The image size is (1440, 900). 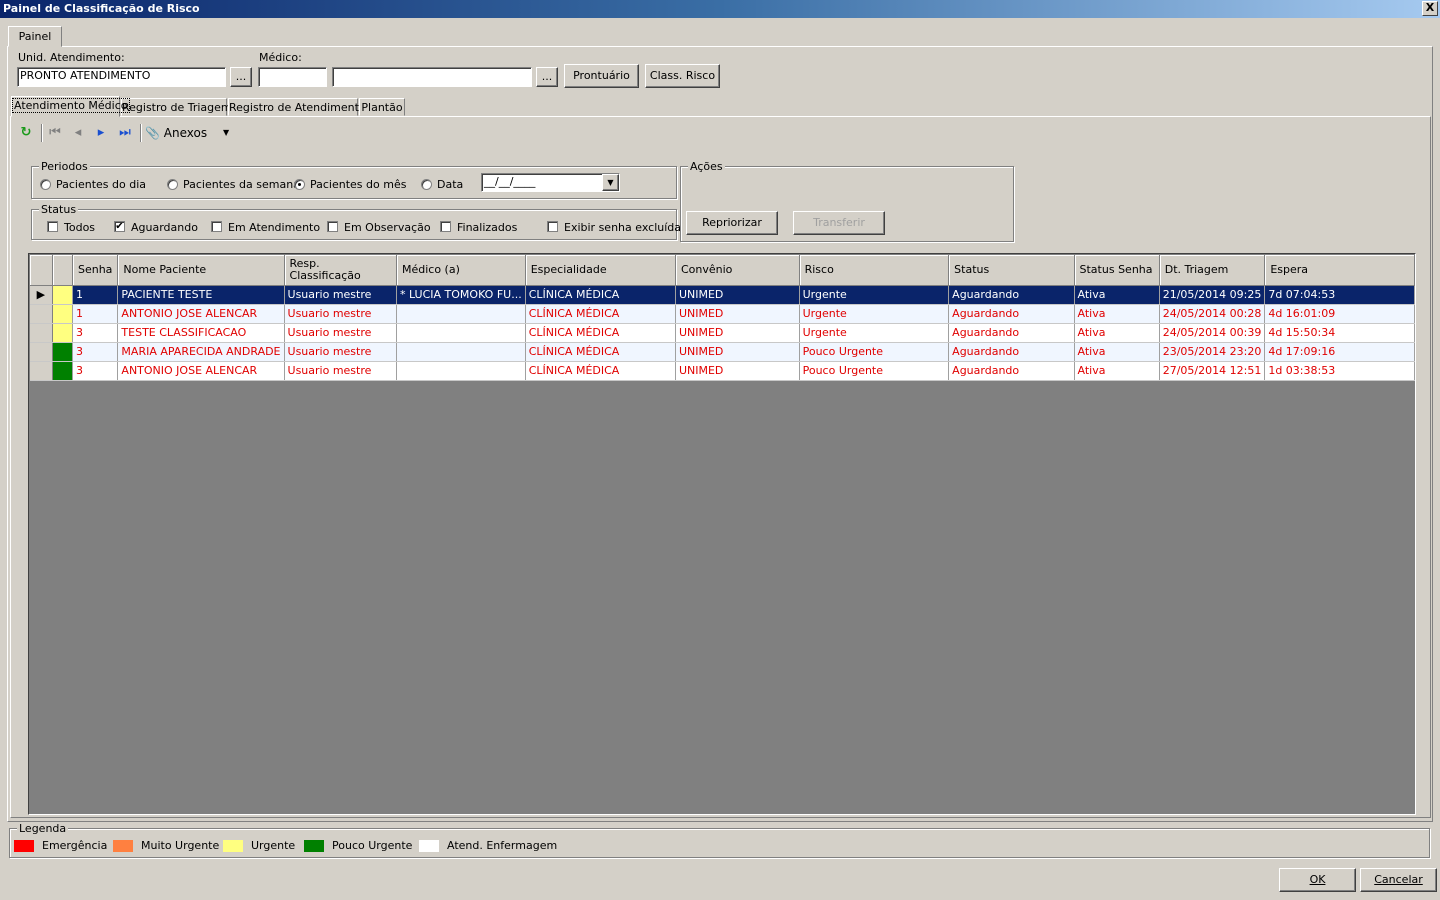 What do you see at coordinates (332, 226) in the screenshot?
I see `checkbox-em-observacao` at bounding box center [332, 226].